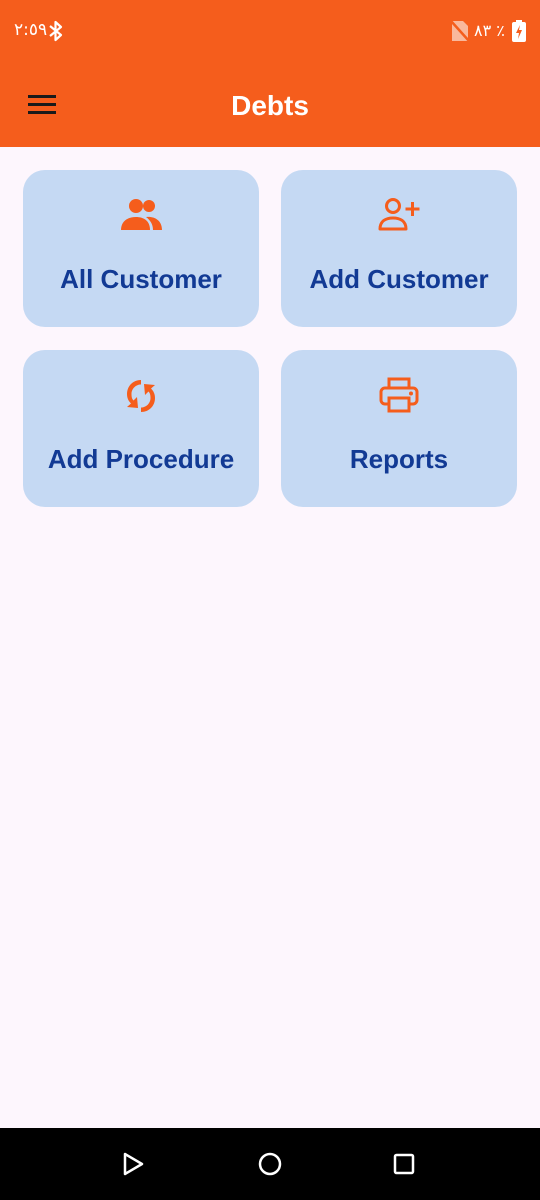 The image size is (540, 1200). I want to click on battery-charging-icon, so click(519, 31).